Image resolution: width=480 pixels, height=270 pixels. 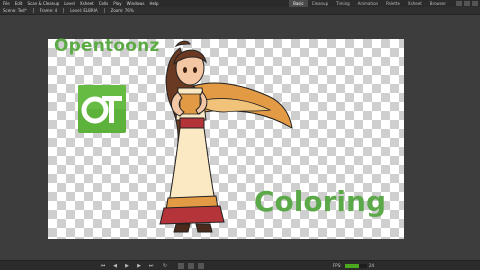 What do you see at coordinates (102, 109) in the screenshot?
I see `opentoonz-logo: OT` at bounding box center [102, 109].